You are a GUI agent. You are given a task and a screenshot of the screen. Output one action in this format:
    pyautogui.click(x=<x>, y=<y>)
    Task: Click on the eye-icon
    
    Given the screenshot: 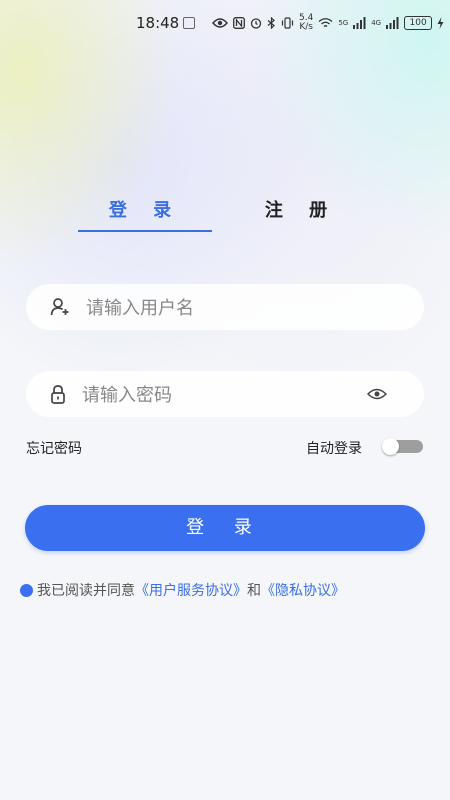 What is the action you would take?
    pyautogui.click(x=220, y=23)
    